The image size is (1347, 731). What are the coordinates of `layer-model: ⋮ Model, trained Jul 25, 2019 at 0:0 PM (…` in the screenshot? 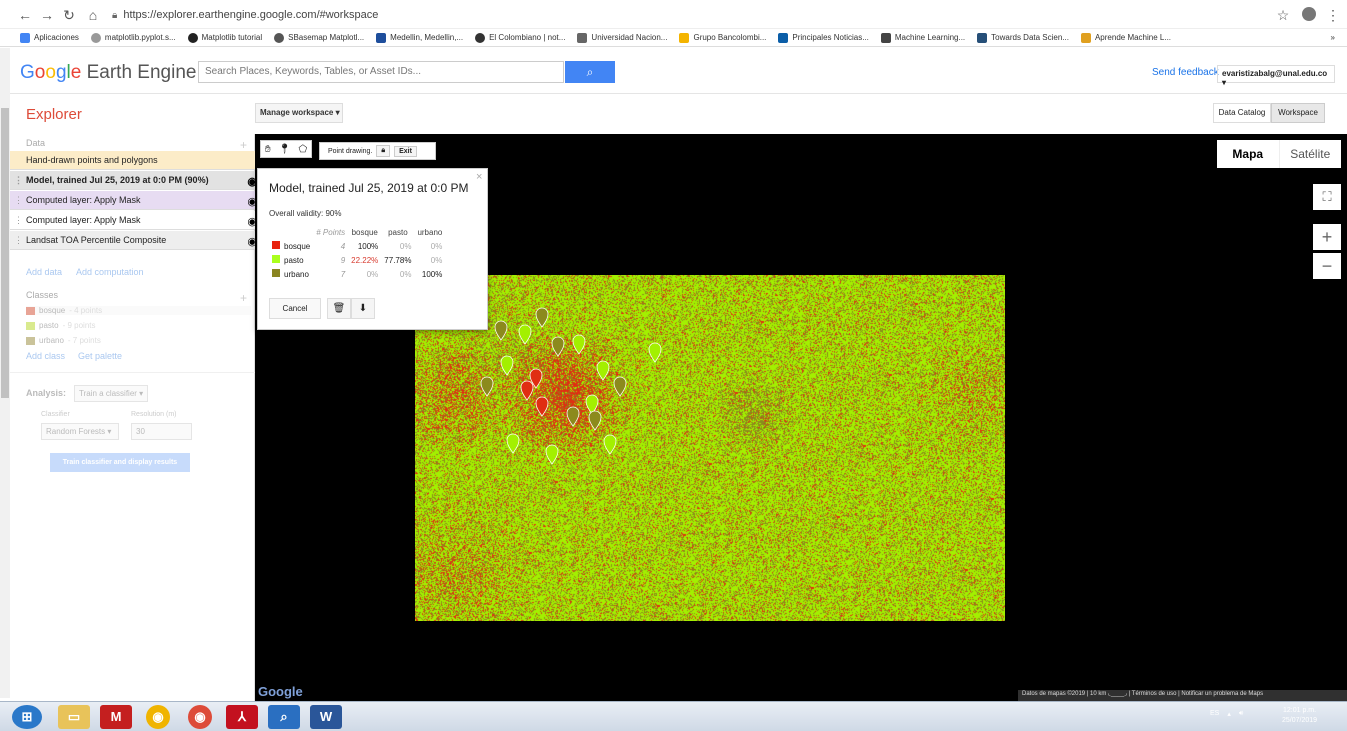 It's located at (137, 180).